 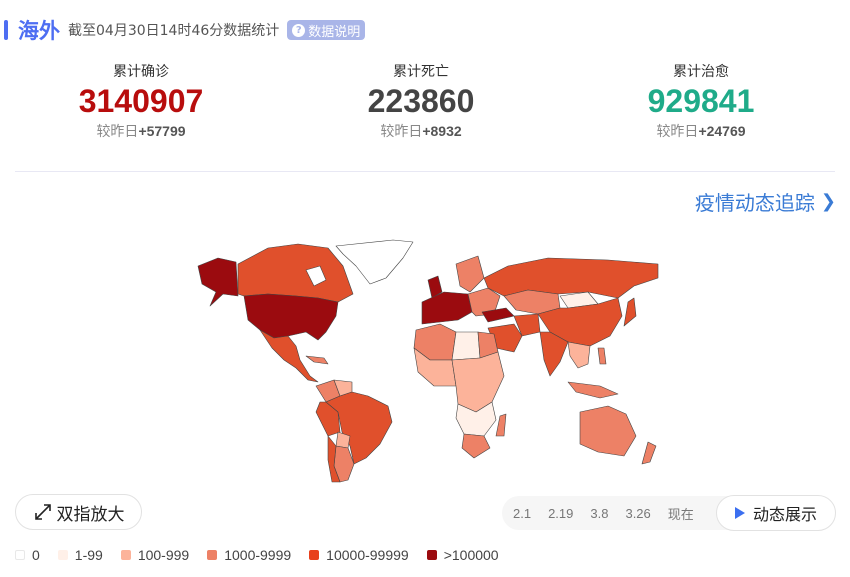 I want to click on region-russia, so click(x=571, y=278).